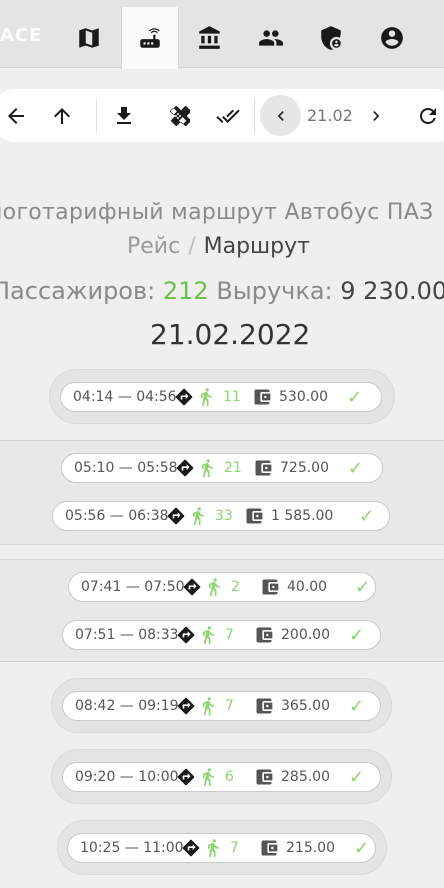 This screenshot has width=444, height=888. I want to click on route-title: ноготарифный маршрут Автобус ПАЗ, so click(217, 212).